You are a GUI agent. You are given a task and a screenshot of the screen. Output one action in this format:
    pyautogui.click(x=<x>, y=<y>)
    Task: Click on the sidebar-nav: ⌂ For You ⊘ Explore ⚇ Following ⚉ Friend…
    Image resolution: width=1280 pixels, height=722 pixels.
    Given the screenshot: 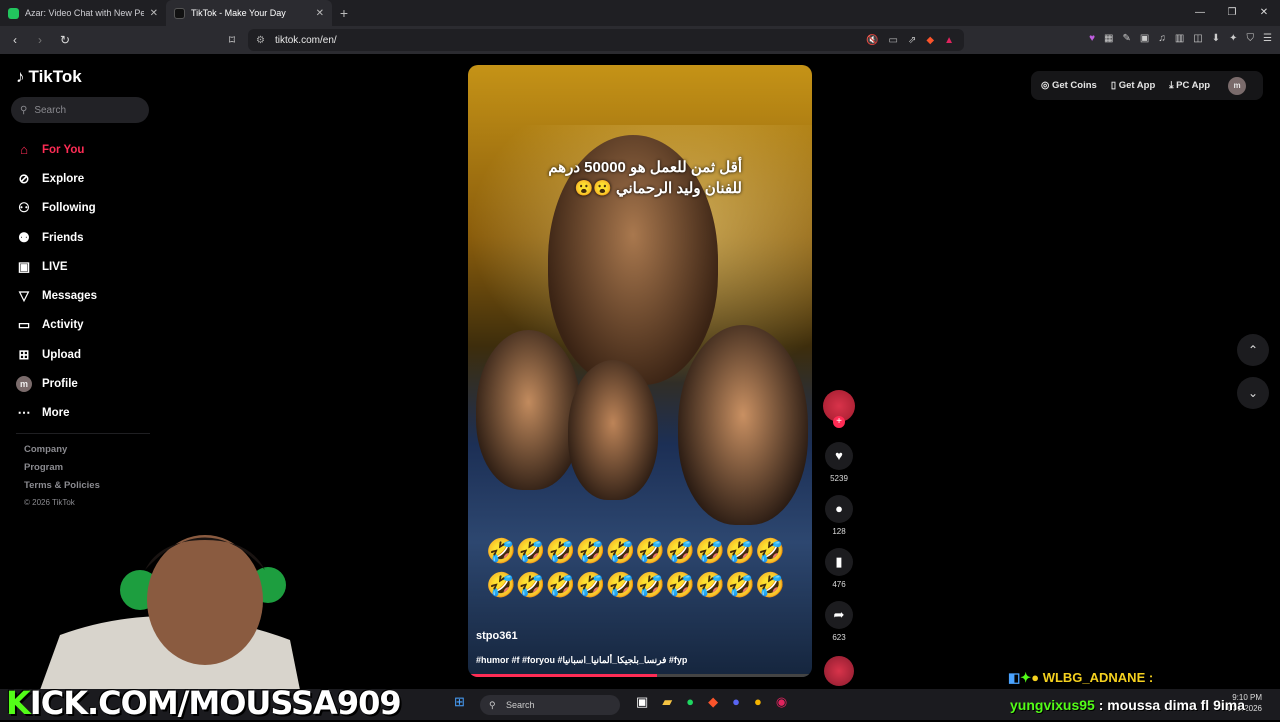 What is the action you would take?
    pyautogui.click(x=56, y=281)
    